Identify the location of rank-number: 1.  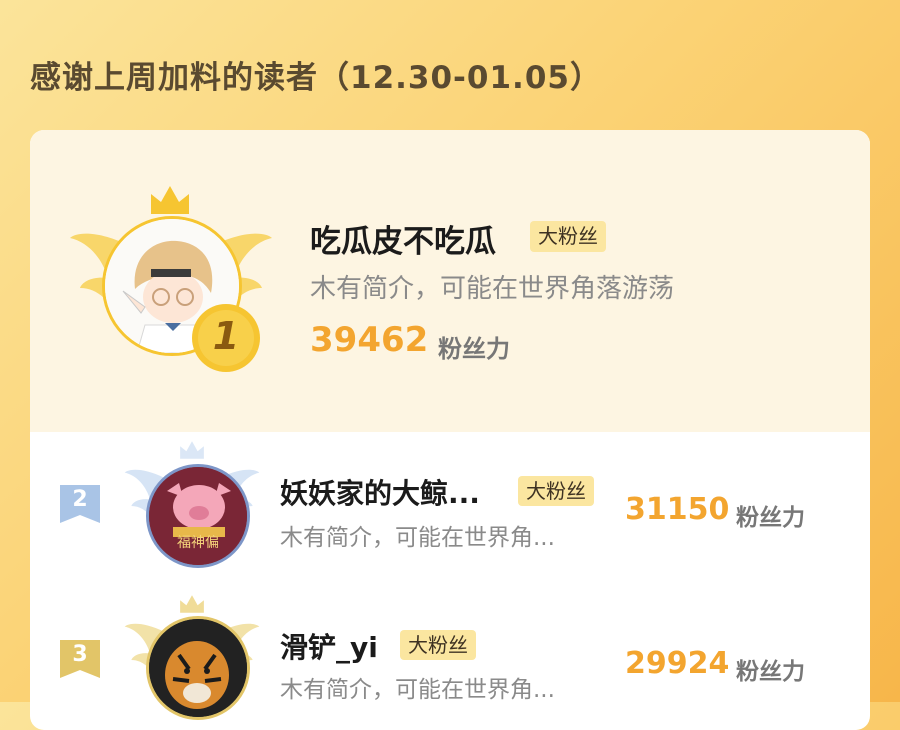
(226, 336).